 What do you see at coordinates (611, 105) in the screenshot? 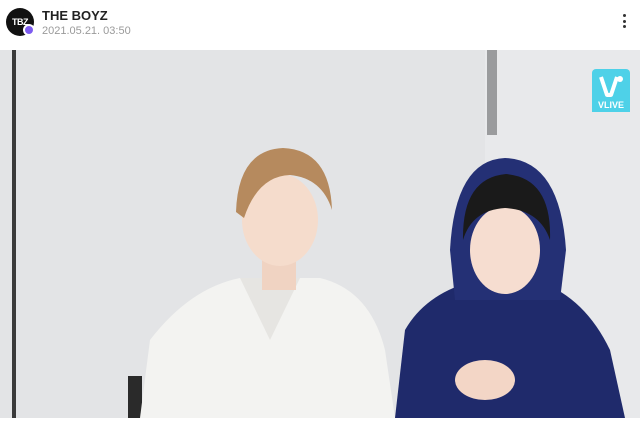
I see `vlive-label: VLIVE` at bounding box center [611, 105].